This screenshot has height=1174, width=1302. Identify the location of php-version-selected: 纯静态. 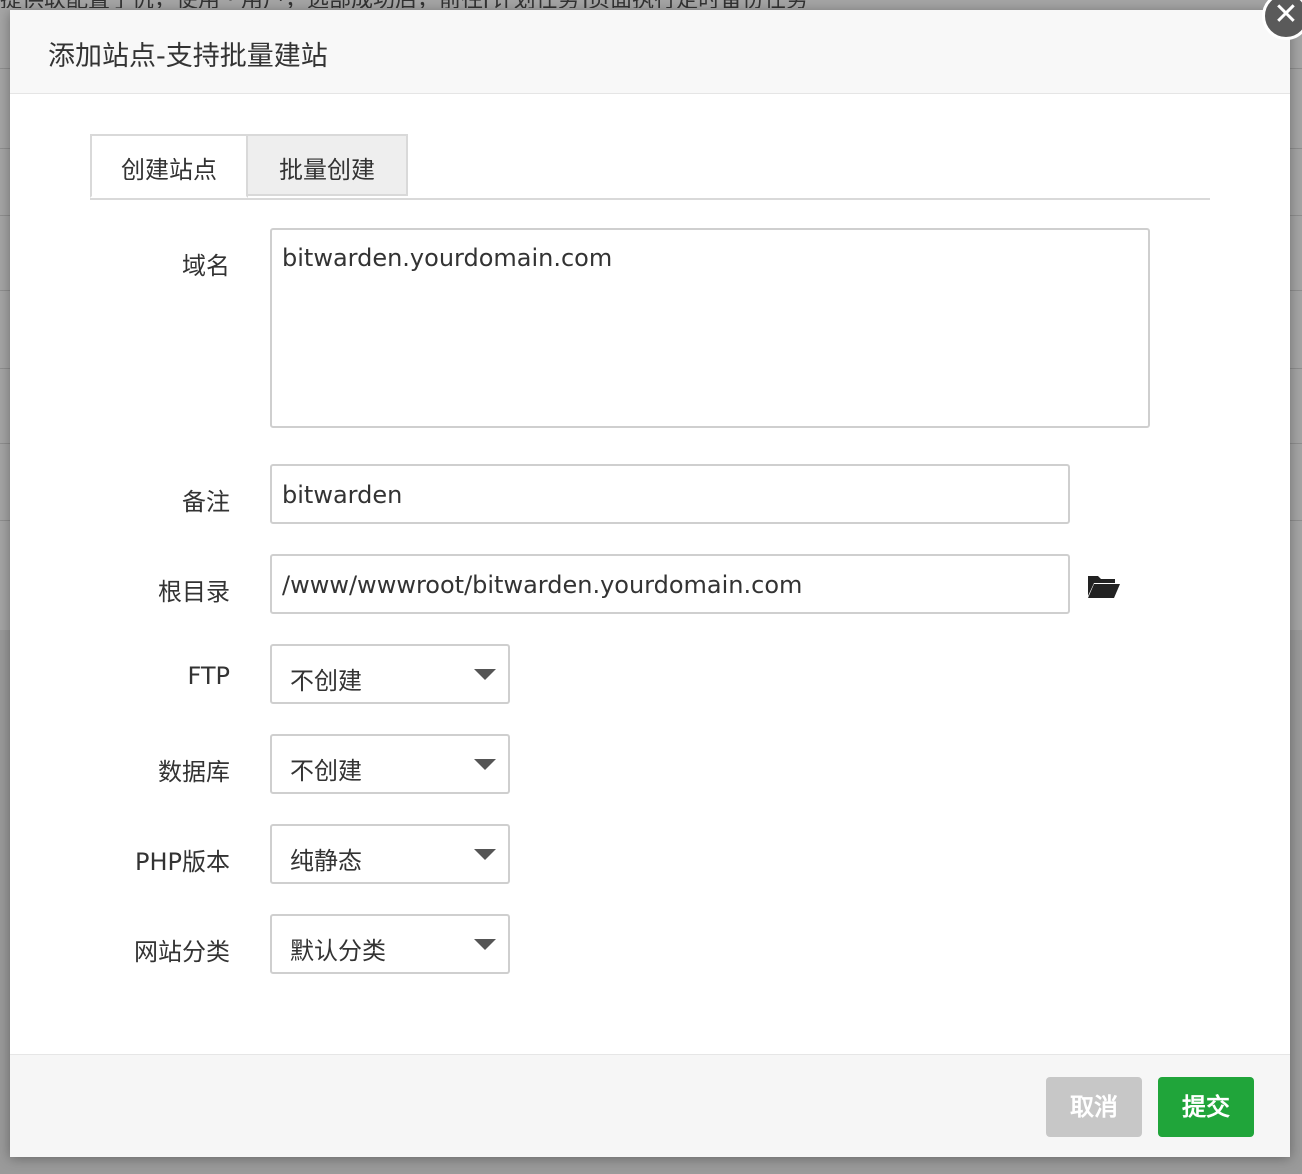
(326, 861).